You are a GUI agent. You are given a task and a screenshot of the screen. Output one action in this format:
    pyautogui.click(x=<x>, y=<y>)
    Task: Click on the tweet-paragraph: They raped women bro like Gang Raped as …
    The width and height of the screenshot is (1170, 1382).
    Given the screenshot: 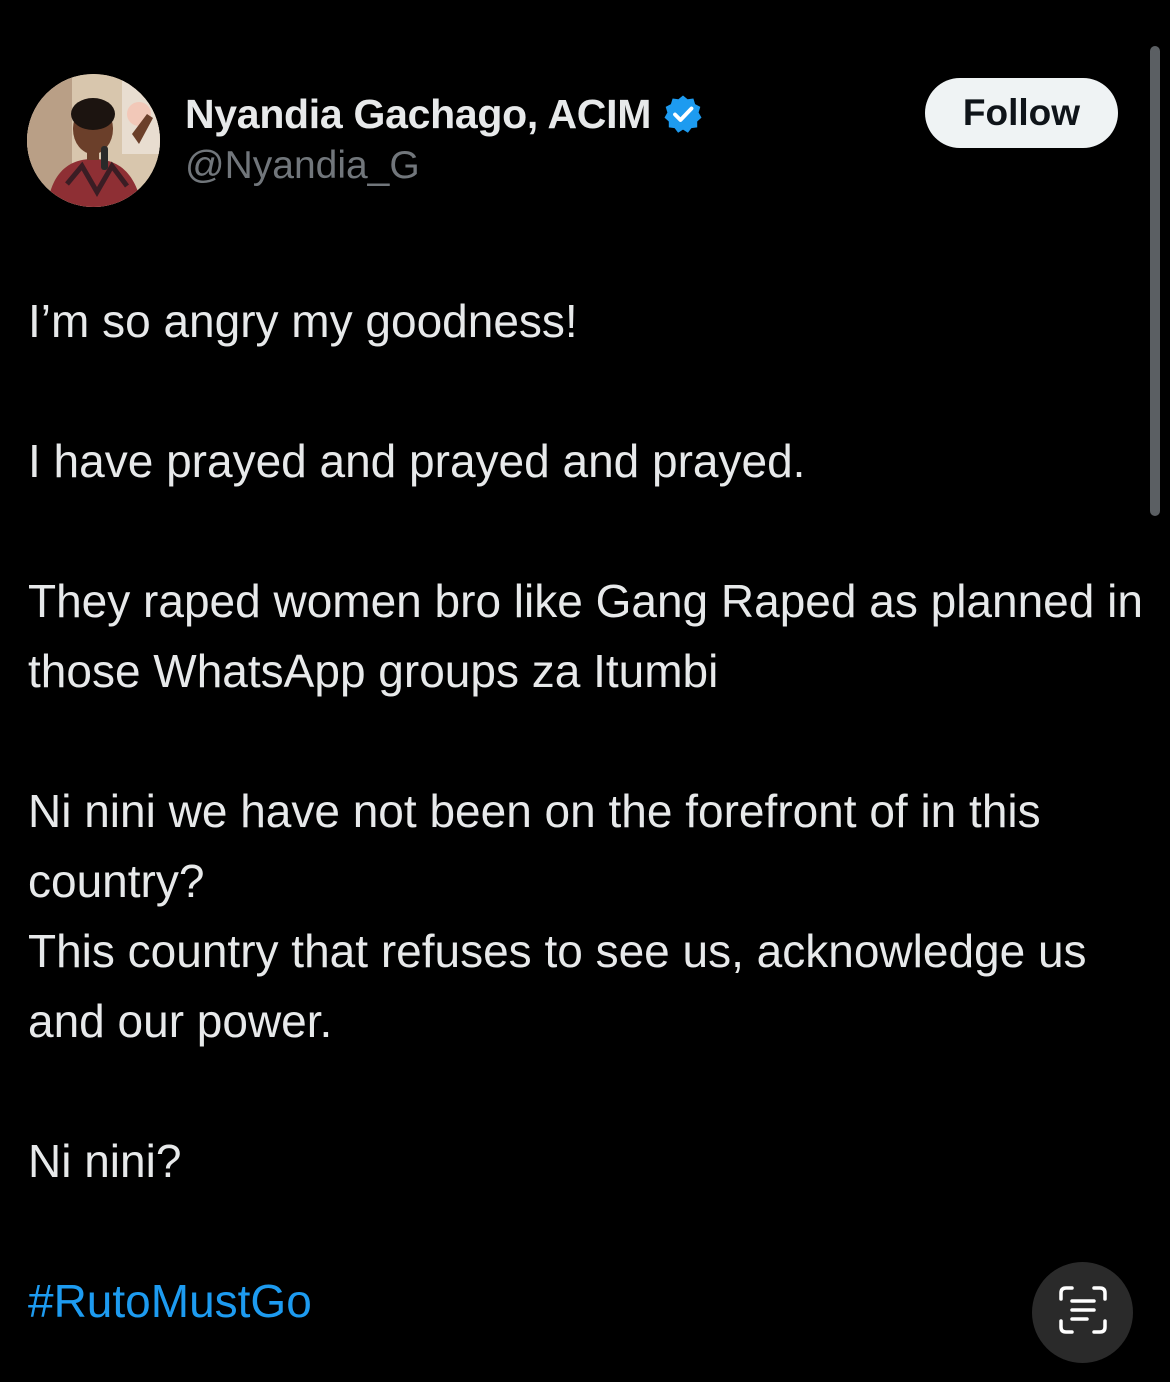 What is the action you would take?
    pyautogui.click(x=585, y=636)
    